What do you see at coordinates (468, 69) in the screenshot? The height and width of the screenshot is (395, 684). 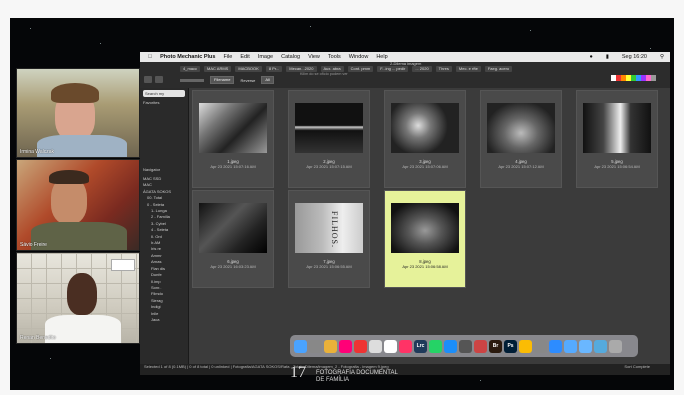 I see `path-crumb: Mec. e rfte` at bounding box center [468, 69].